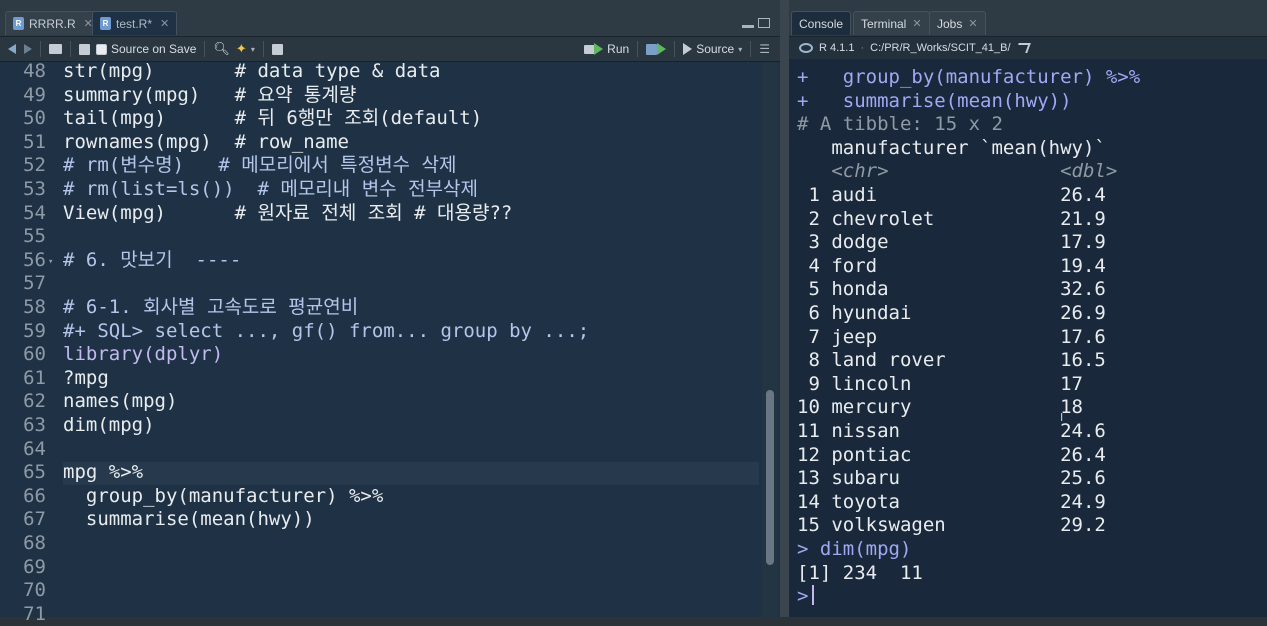 The height and width of the screenshot is (626, 1267). I want to click on tab-rrrr: R RRRR.R ✕, so click(53, 23).